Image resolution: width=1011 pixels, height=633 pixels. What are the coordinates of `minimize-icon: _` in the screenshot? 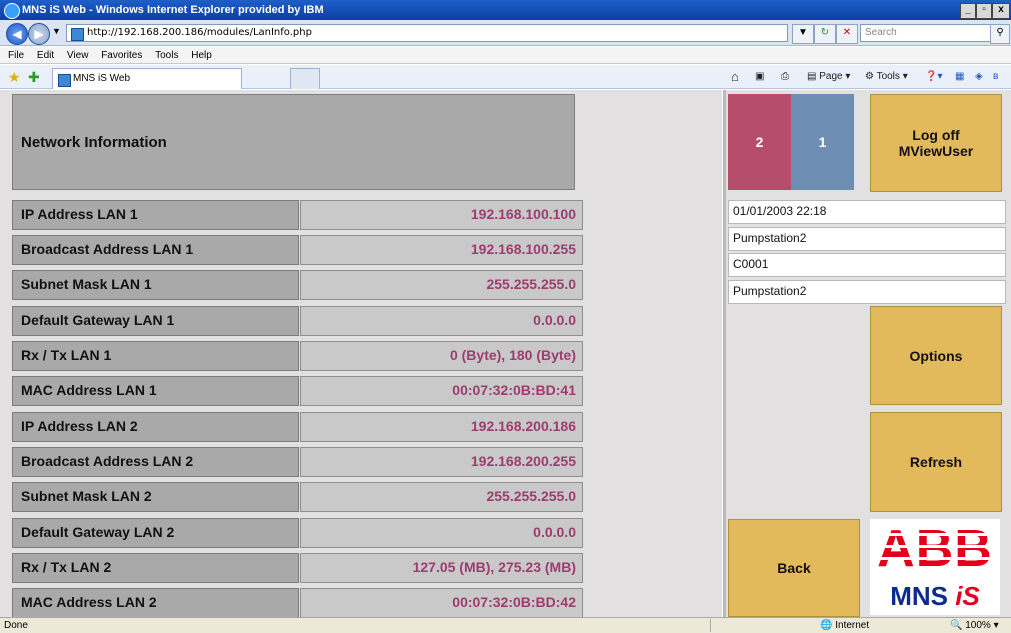 It's located at (968, 11).